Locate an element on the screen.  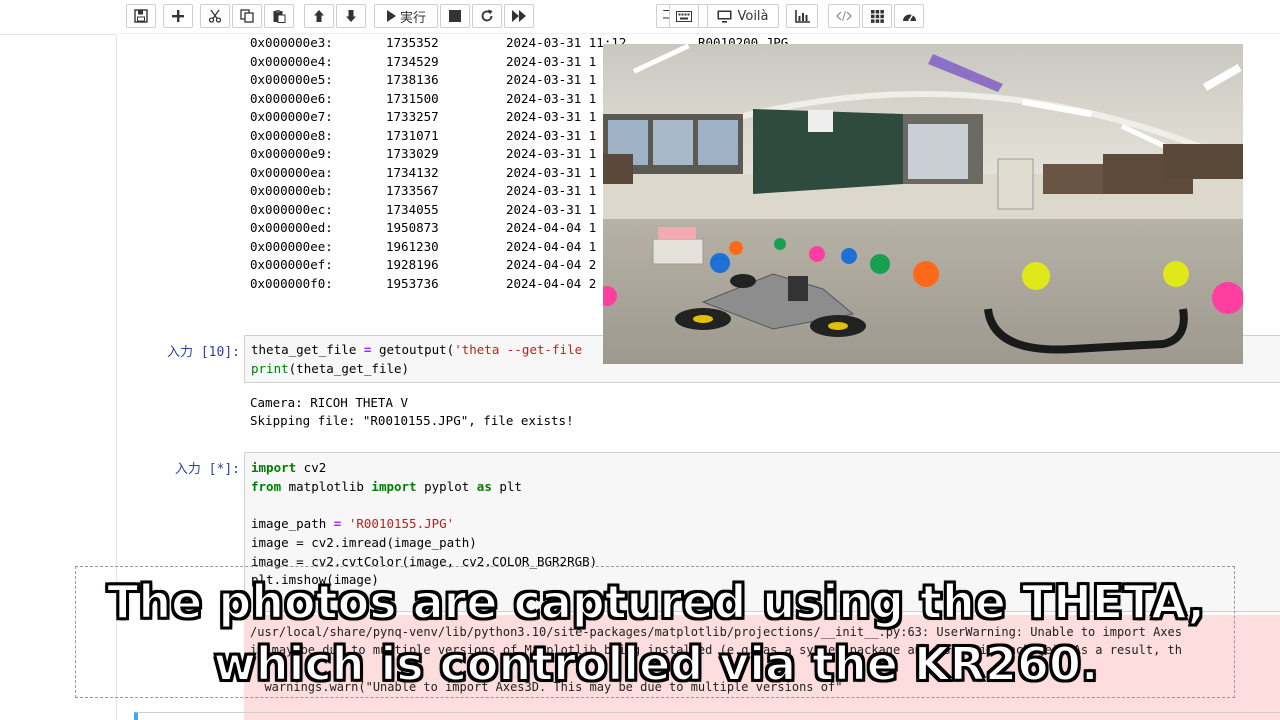
caption-line-2: which is controlled via the KR260. is located at coordinates (655, 664).